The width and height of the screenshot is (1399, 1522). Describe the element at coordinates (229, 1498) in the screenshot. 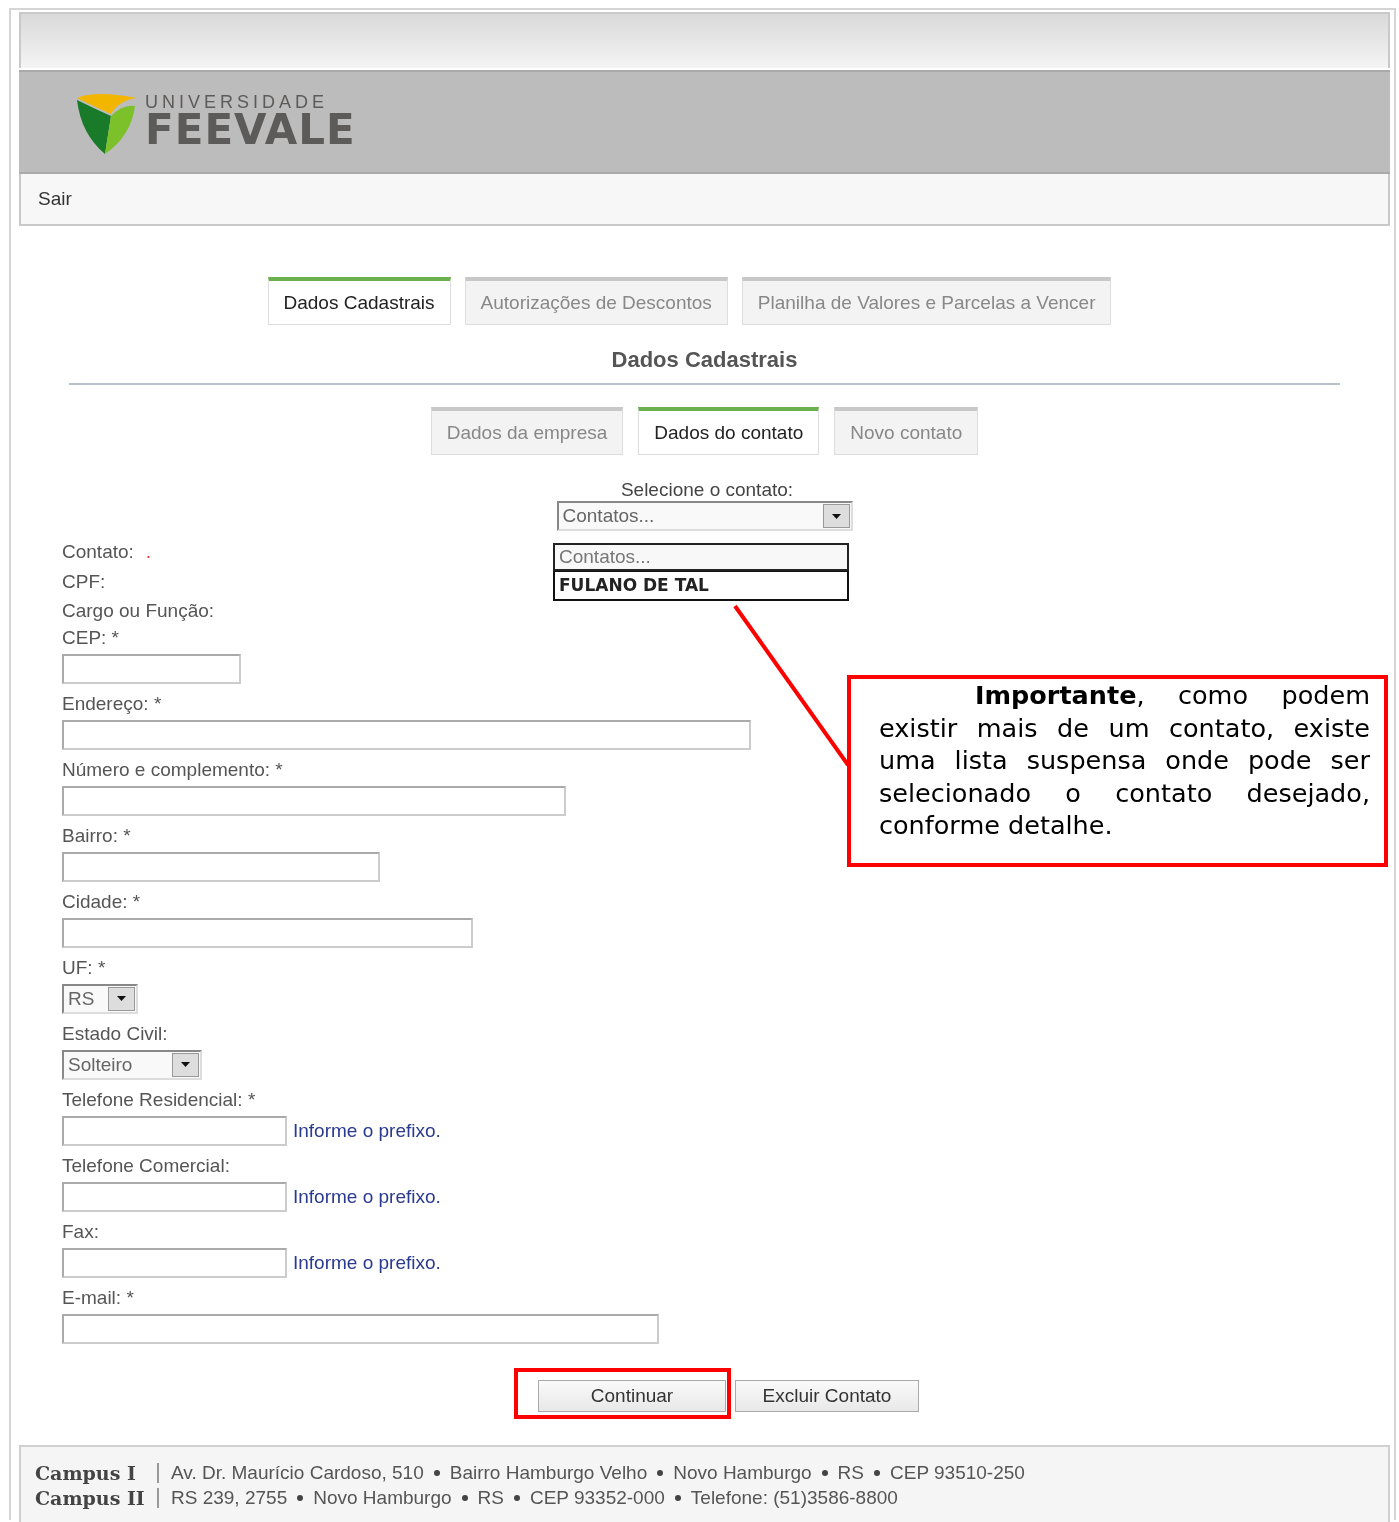

I see `address-text: RS 239, 2755` at that location.